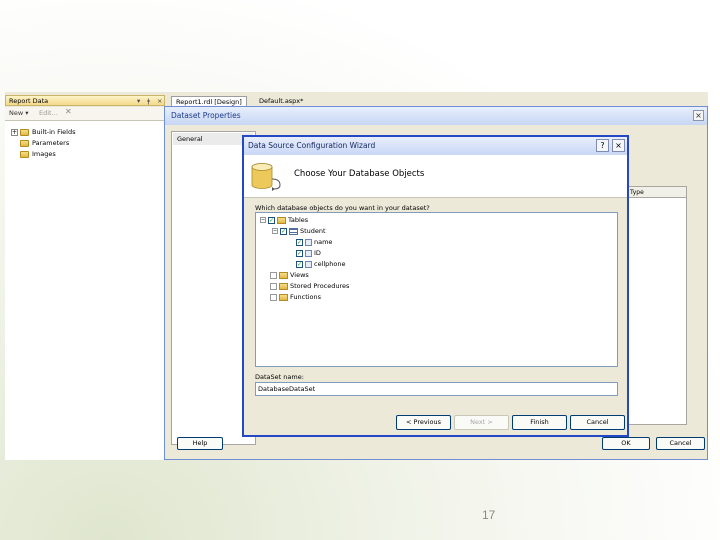 This screenshot has width=720, height=540. What do you see at coordinates (299, 231) in the screenshot?
I see `tree-item-student: − ✓ Student` at bounding box center [299, 231].